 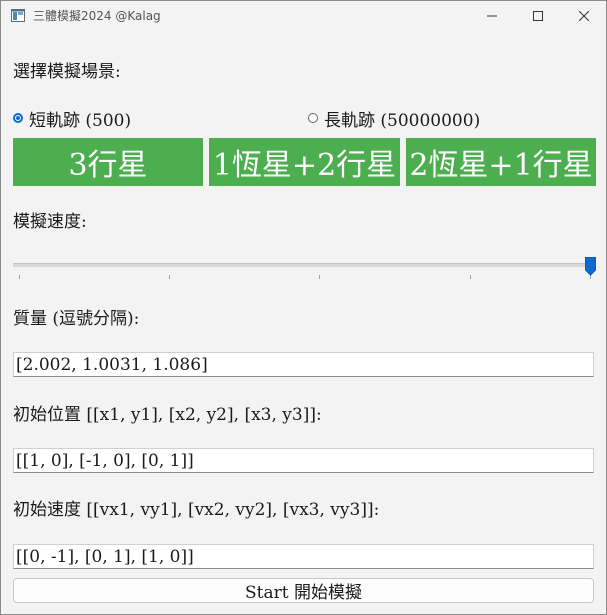 I want to click on radio-long-trajectory: 長軌跡 (50000000), so click(x=394, y=119).